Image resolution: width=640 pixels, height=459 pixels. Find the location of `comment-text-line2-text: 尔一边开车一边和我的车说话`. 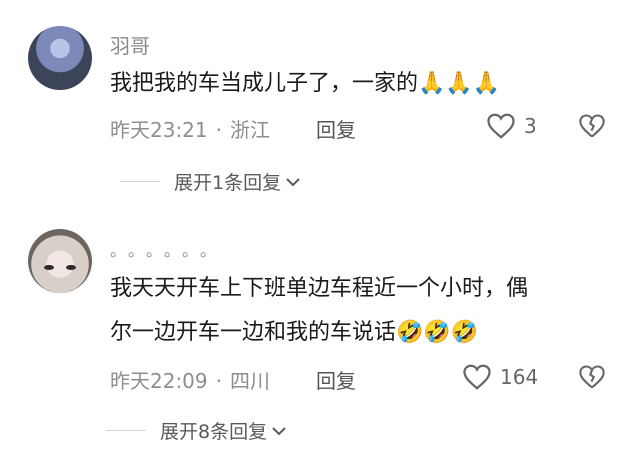

comment-text-line2-text: 尔一边开车一边和我的车说话 is located at coordinates (253, 332).